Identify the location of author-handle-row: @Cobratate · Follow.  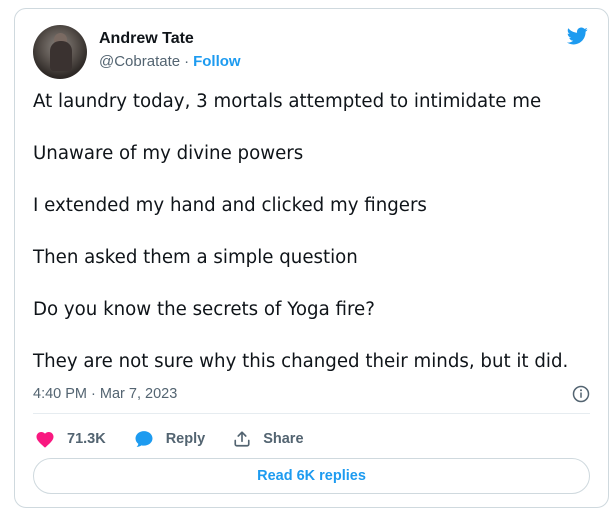
(170, 61).